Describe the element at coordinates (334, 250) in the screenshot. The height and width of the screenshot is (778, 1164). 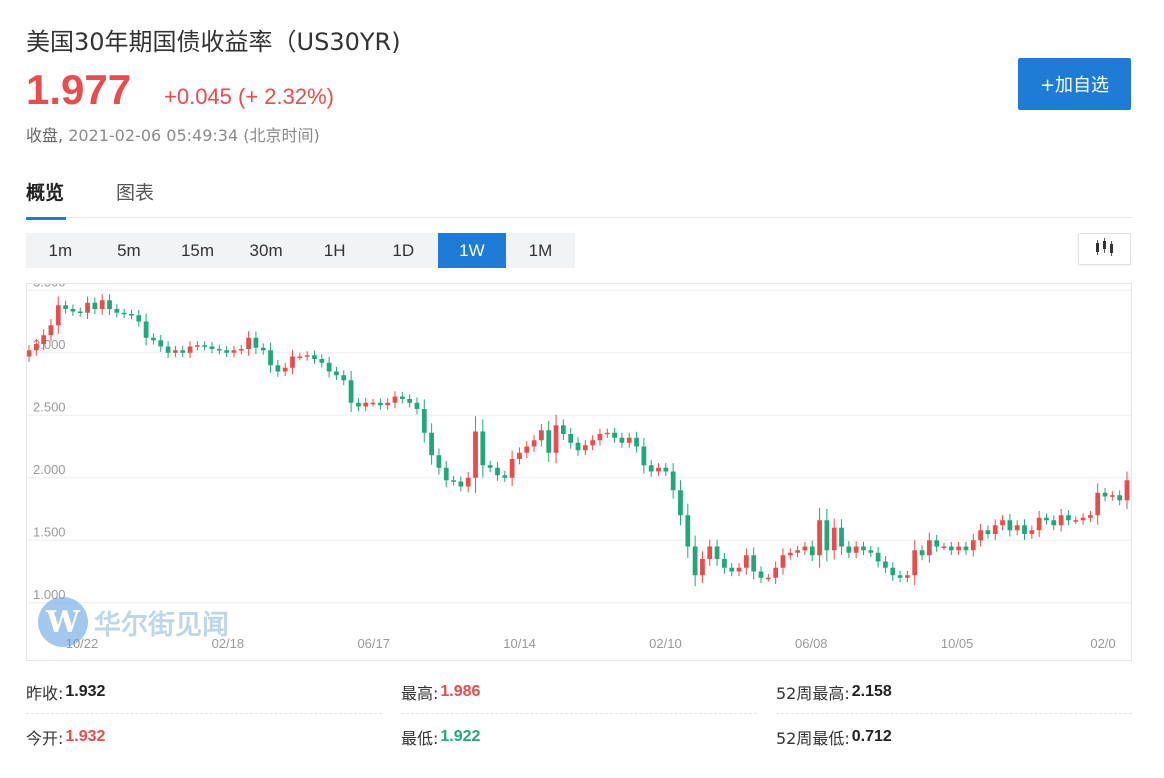
I see `period-1h: 1H` at that location.